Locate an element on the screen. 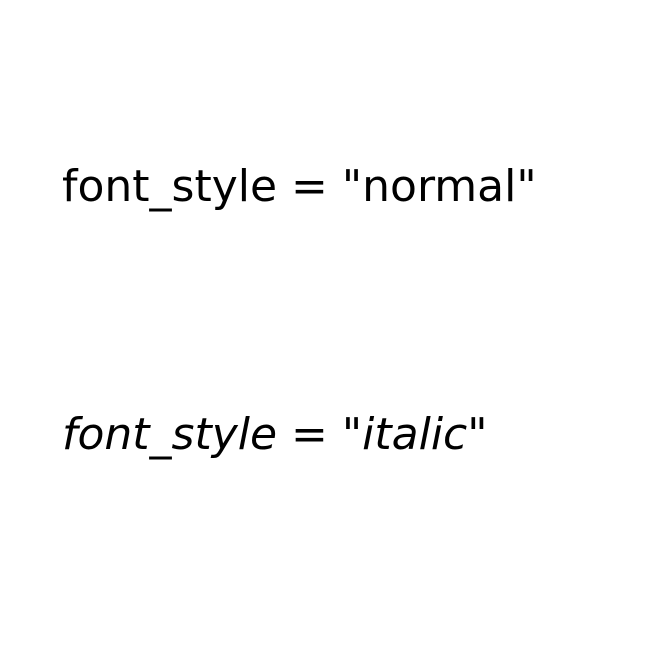 The height and width of the screenshot is (650, 650). font-style-normal-line: font_style = "normal" is located at coordinates (299, 187).